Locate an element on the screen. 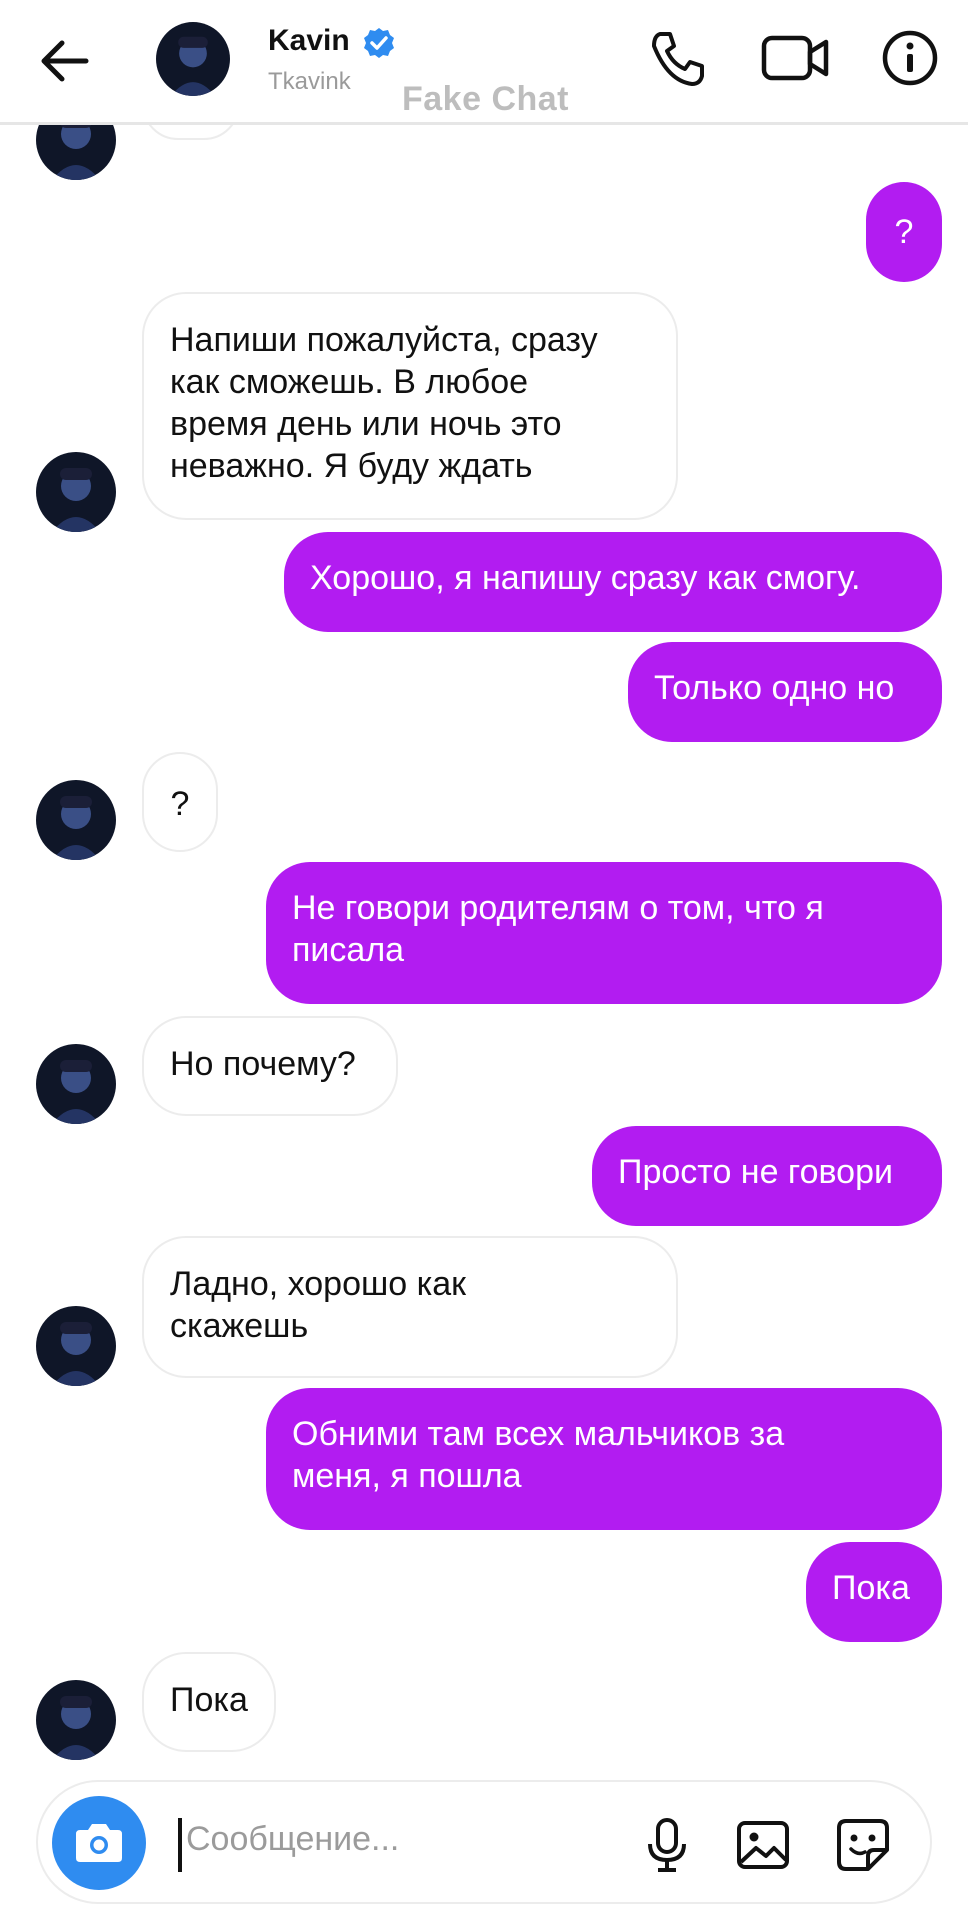 Image resolution: width=968 pixels, height=1920 pixels. back-arrow-icon is located at coordinates (64, 61).